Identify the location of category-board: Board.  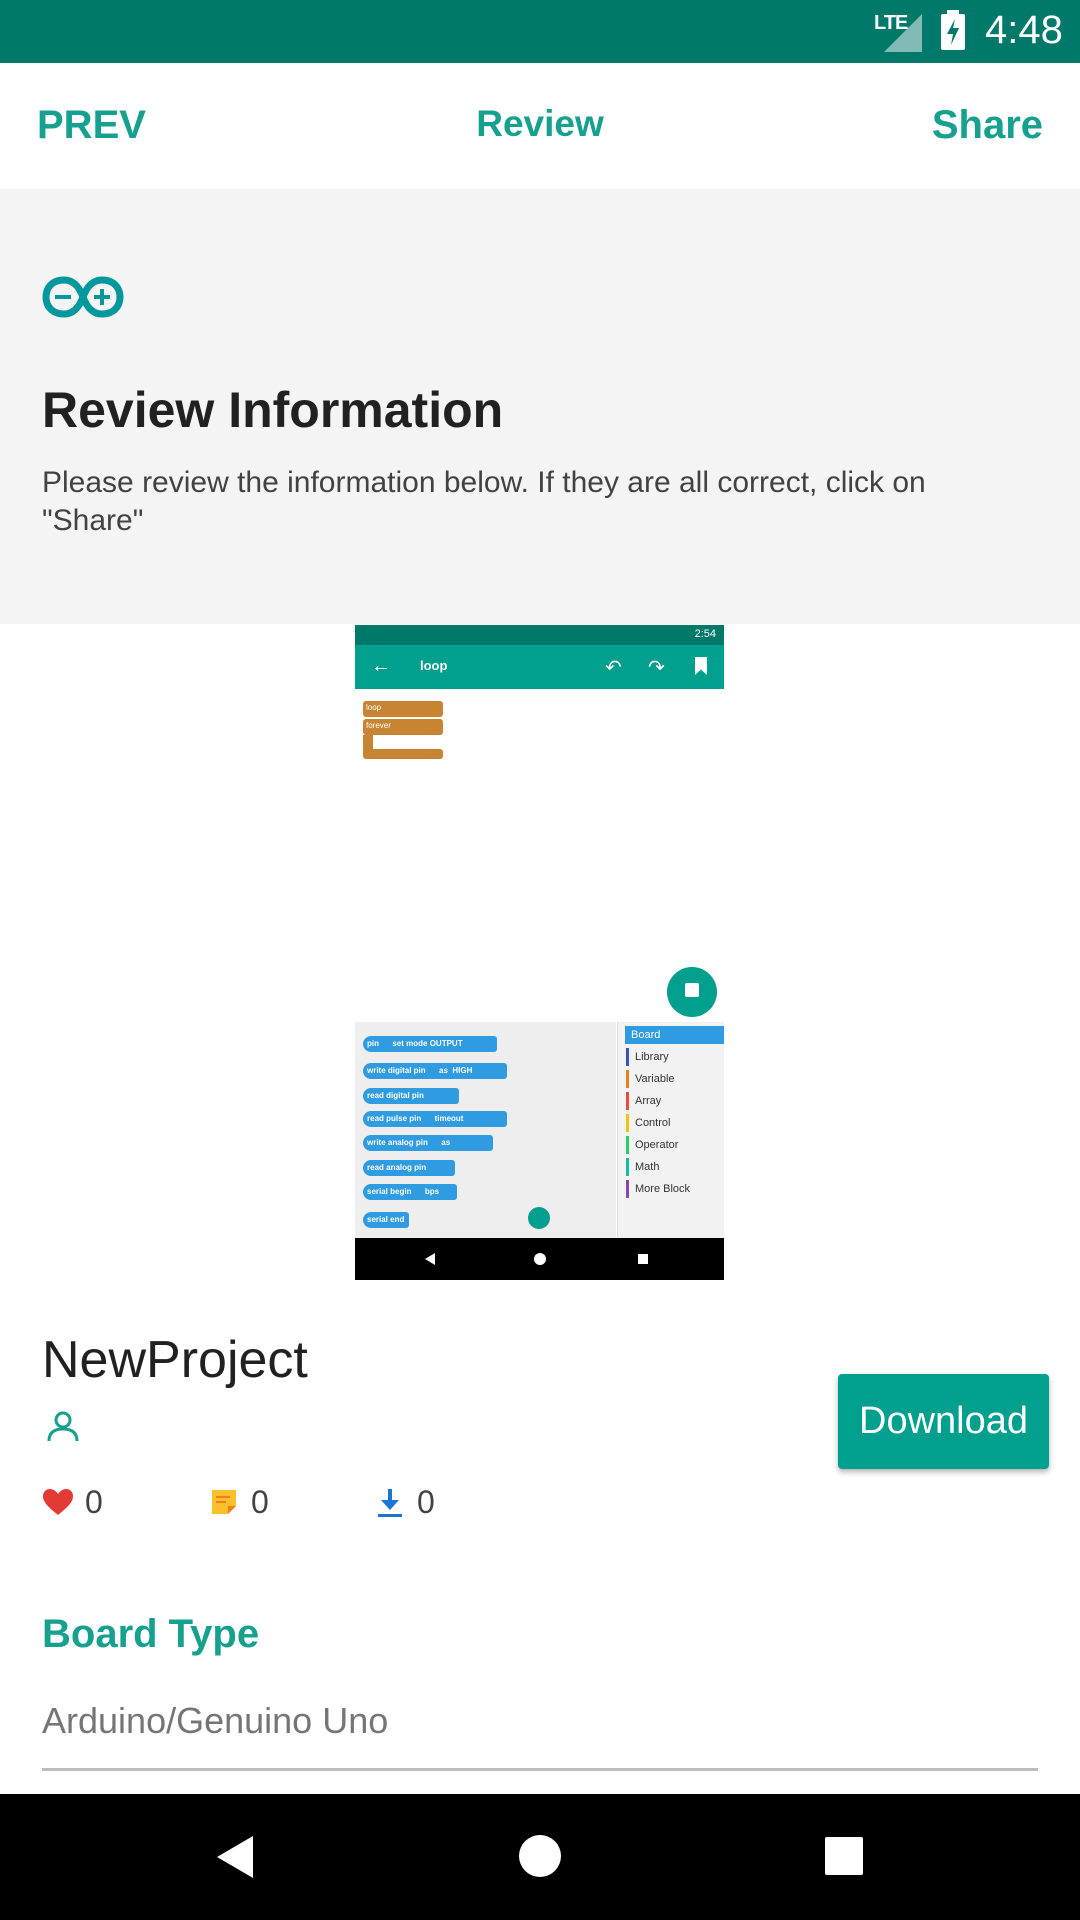
(674, 1035).